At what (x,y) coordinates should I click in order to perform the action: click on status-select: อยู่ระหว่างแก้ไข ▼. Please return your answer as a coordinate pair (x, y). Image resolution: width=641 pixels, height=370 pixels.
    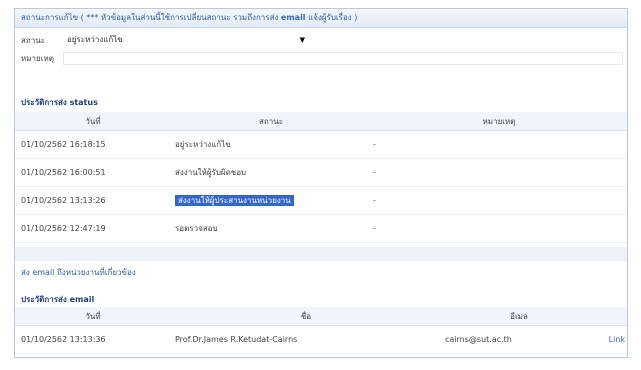
    Looking at the image, I should click on (186, 40).